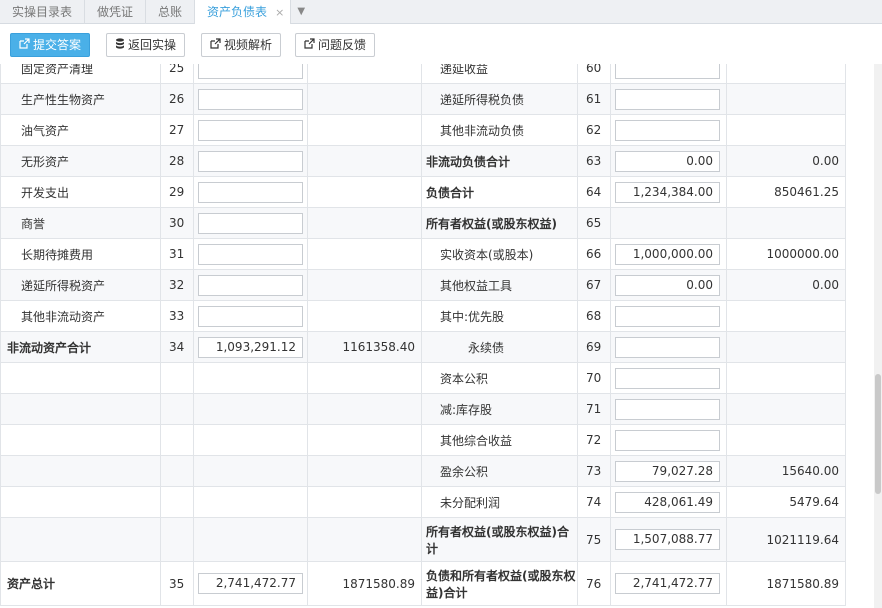 This screenshot has width=882, height=608. What do you see at coordinates (250, 583) in the screenshot?
I see `asset-end-balance-input: 2,741,472.77` at bounding box center [250, 583].